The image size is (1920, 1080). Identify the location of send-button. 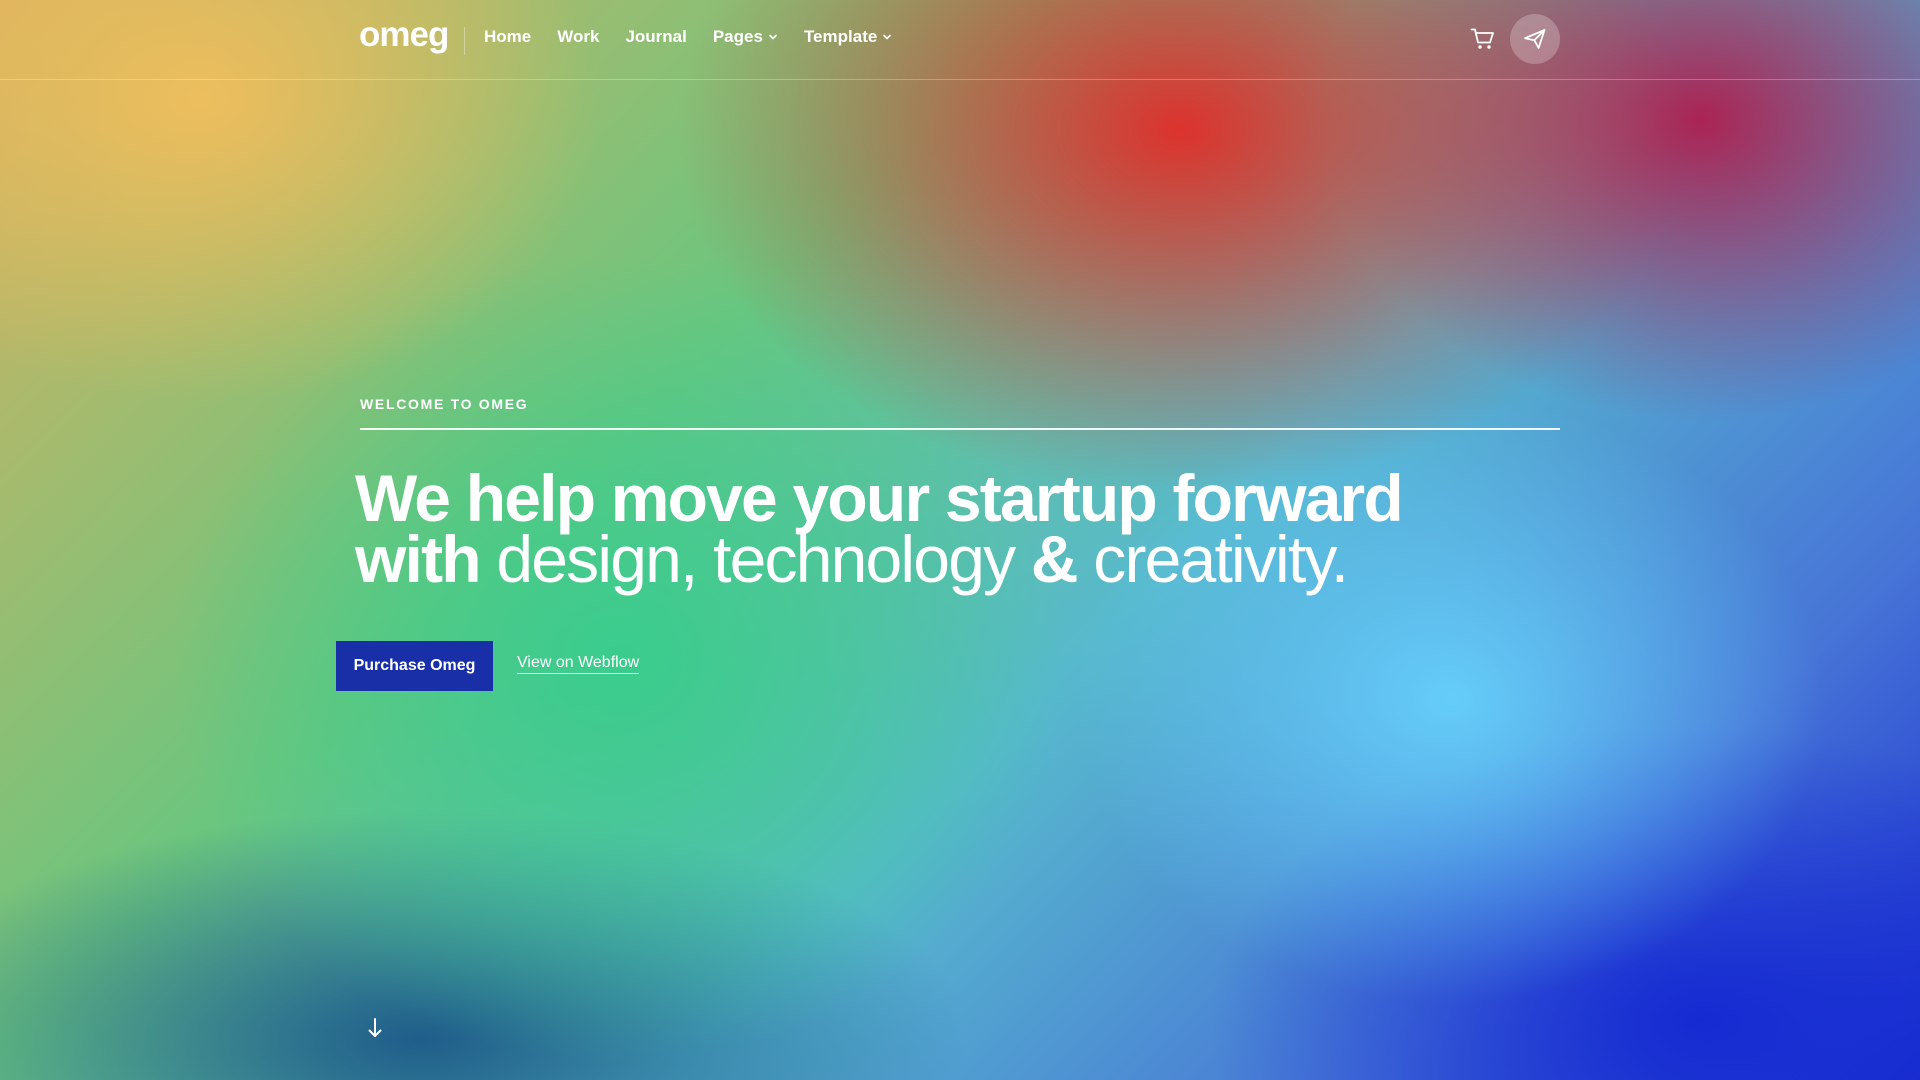
(1535, 39).